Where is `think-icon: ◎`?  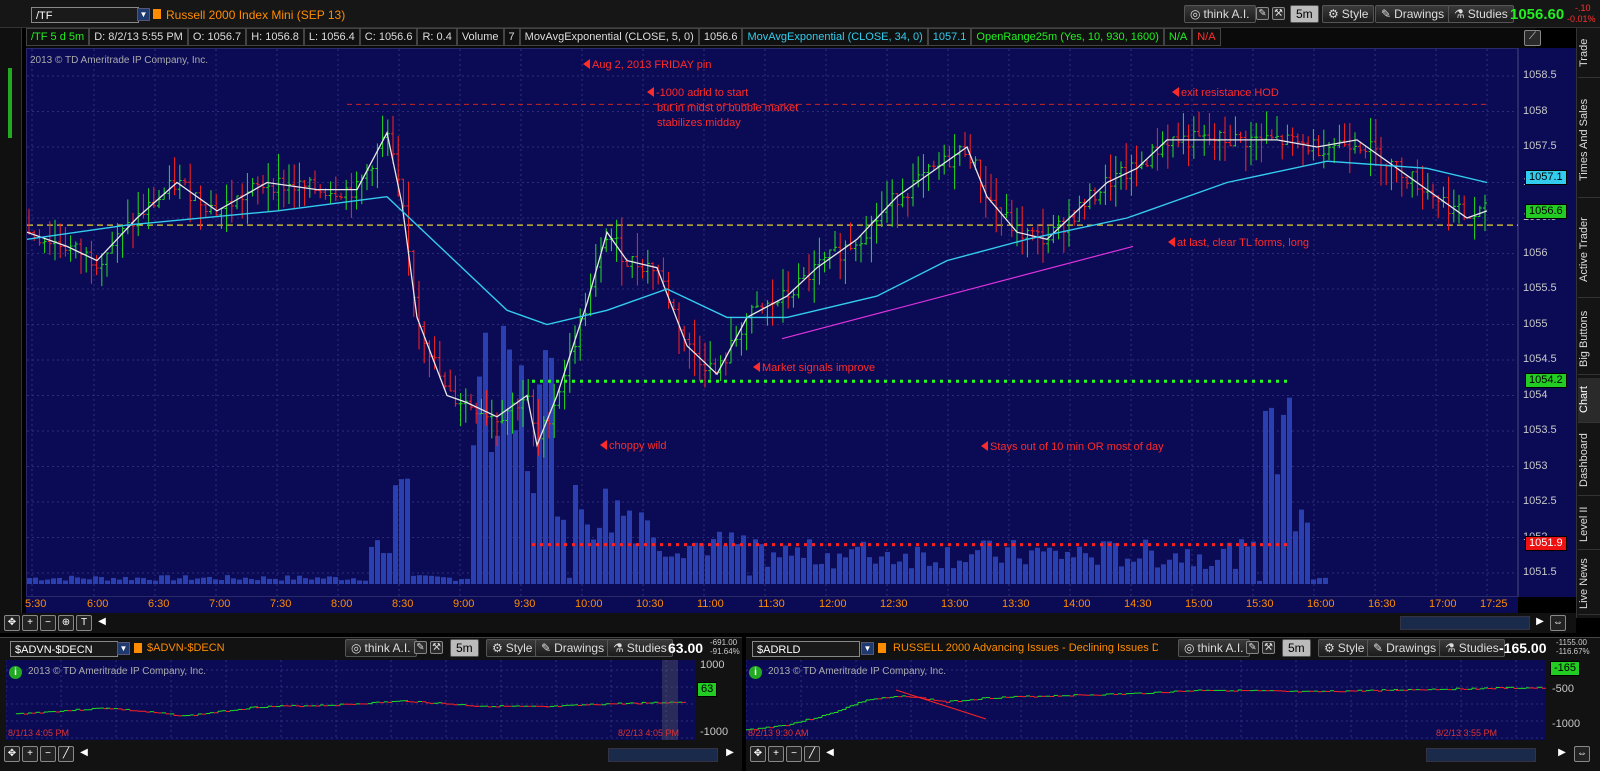 think-icon: ◎ is located at coordinates (1195, 14).